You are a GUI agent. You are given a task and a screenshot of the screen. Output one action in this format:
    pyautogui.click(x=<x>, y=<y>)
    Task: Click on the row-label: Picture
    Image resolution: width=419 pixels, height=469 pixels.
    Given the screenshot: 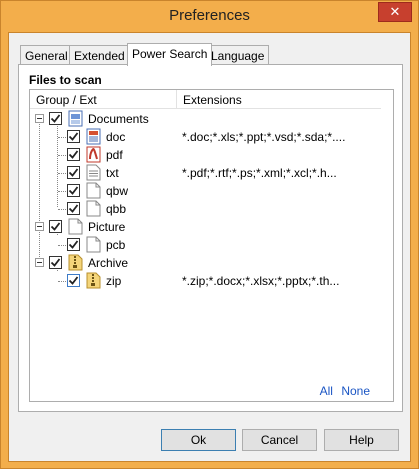 What is the action you would take?
    pyautogui.click(x=107, y=227)
    